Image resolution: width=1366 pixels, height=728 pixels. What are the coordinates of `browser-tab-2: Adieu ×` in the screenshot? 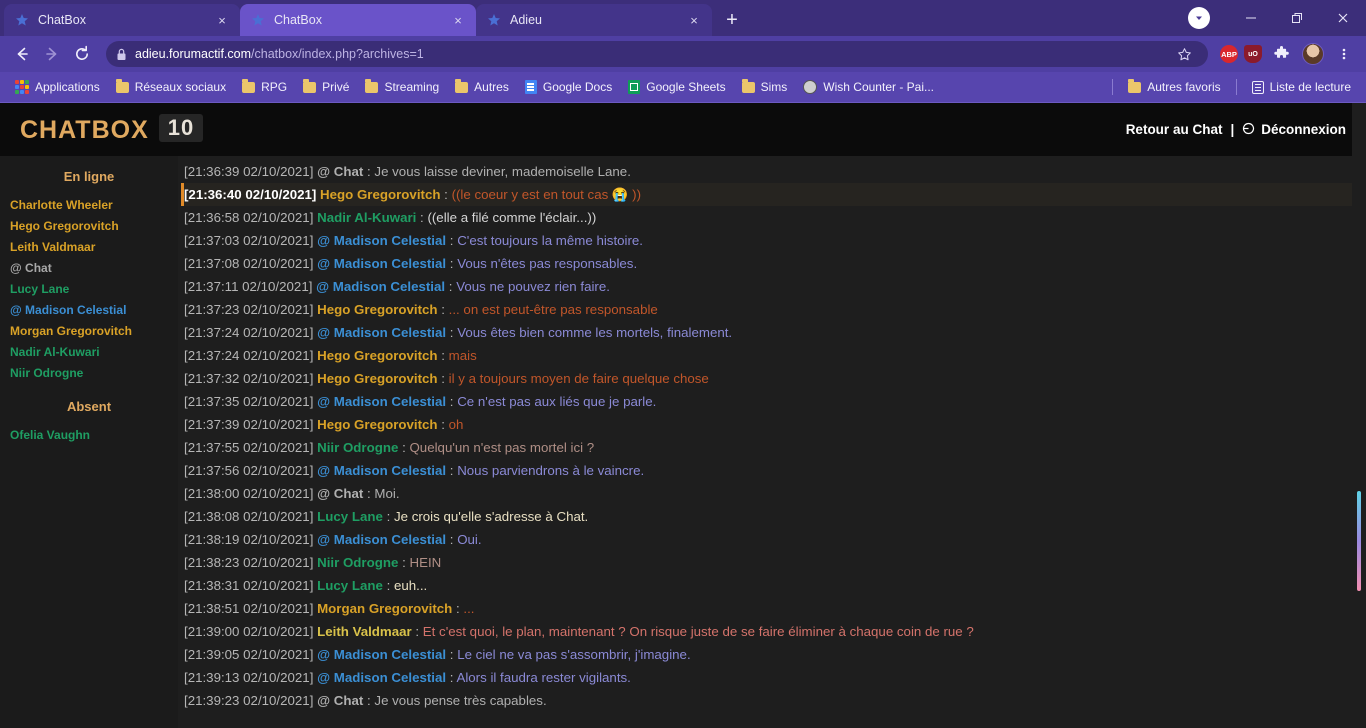 It's located at (594, 20).